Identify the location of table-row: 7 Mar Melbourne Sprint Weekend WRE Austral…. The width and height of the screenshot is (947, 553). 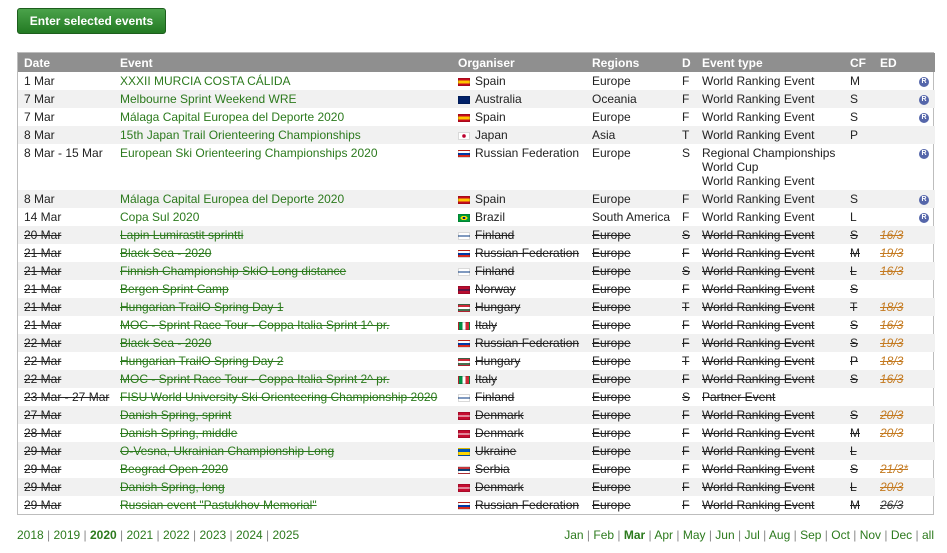
(476, 99).